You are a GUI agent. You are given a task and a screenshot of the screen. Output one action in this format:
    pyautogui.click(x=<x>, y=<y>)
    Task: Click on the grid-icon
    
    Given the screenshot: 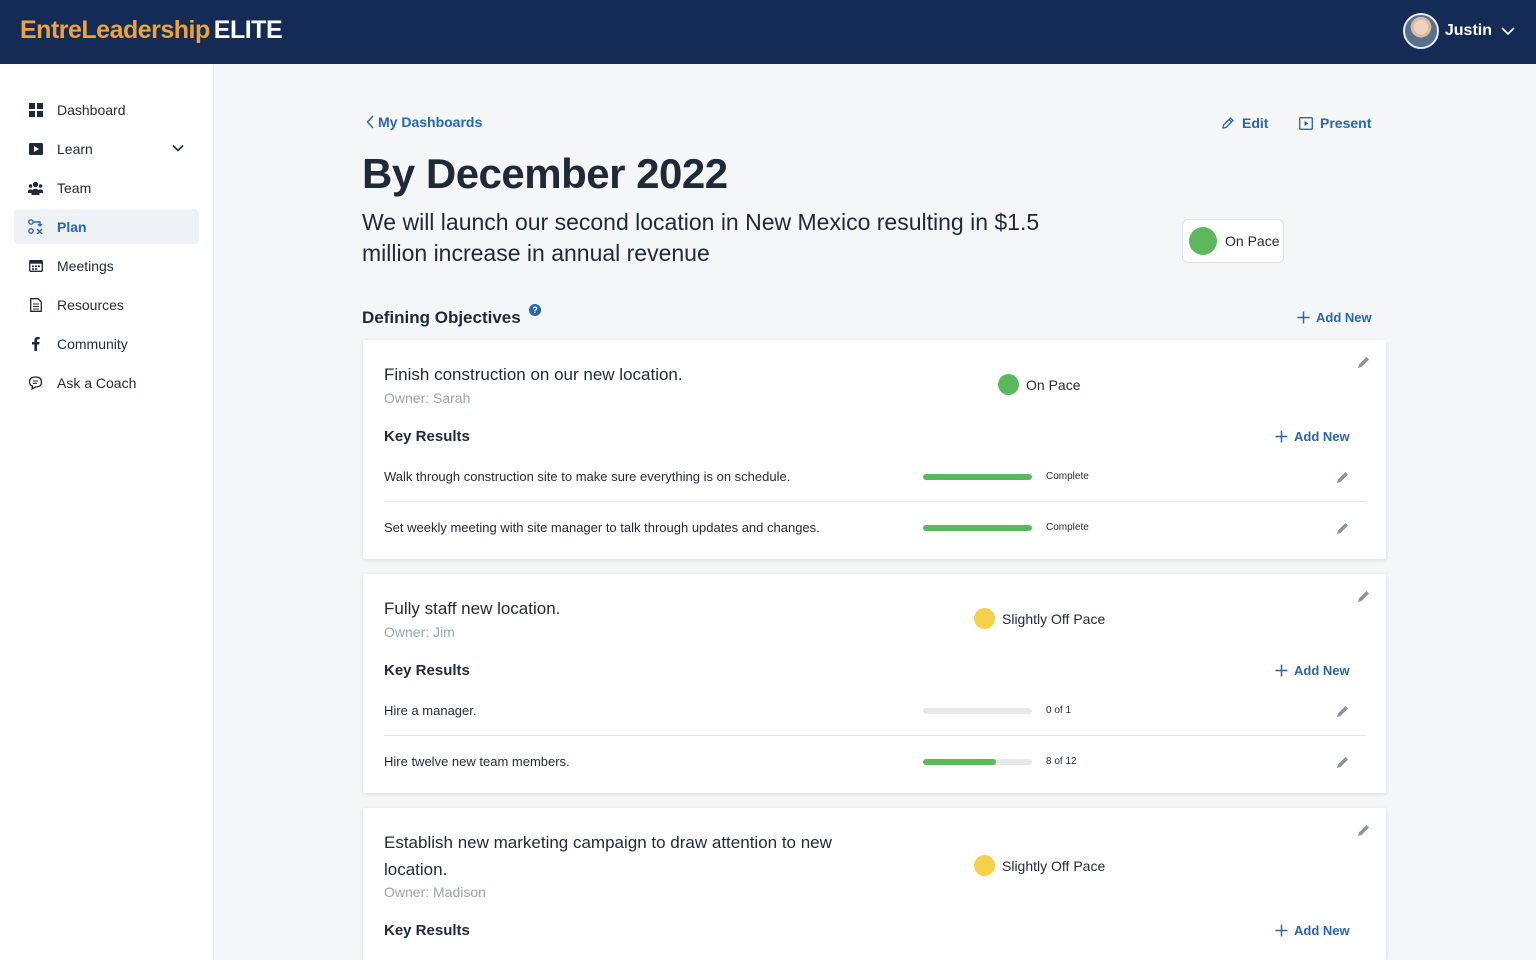 What is the action you would take?
    pyautogui.click(x=35, y=109)
    